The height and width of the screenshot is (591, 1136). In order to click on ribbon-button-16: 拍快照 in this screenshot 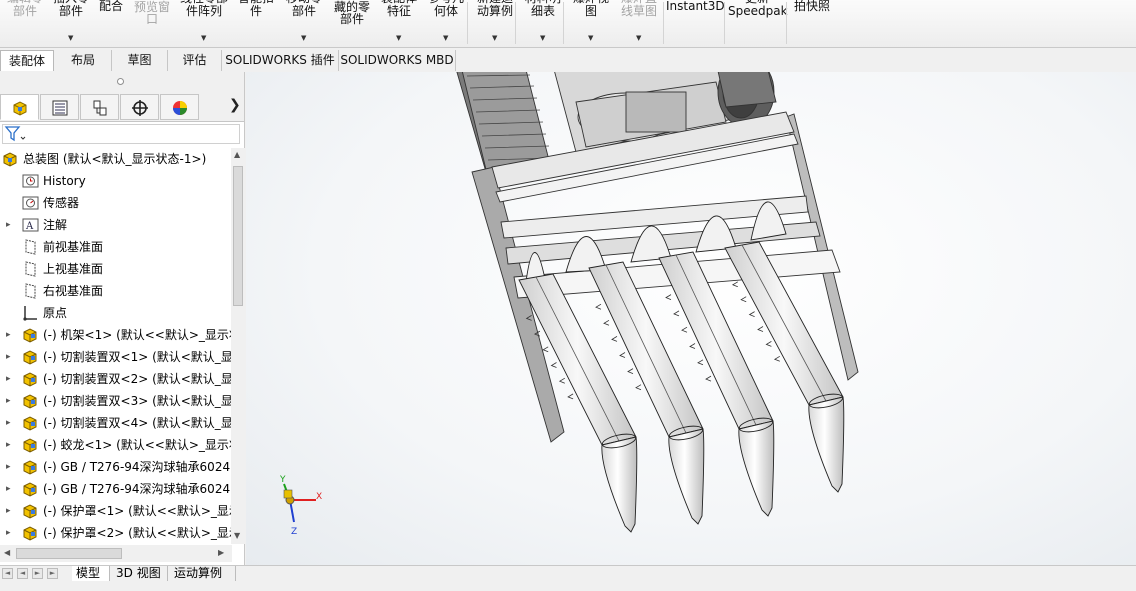, I will do `click(812, 23)`.